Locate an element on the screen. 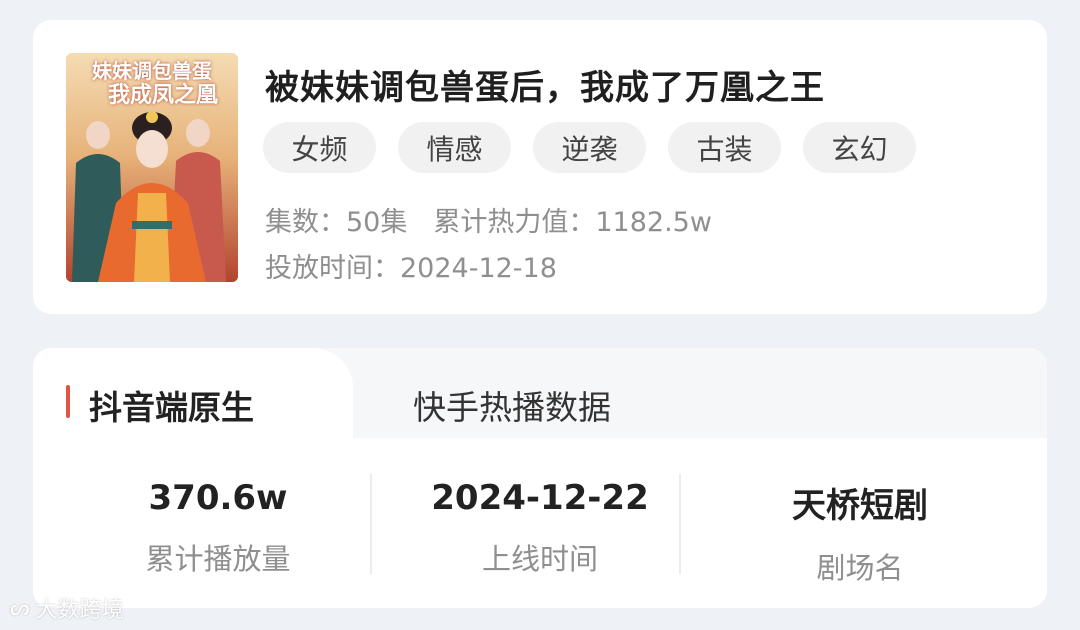  stat-label: 累计播放量 is located at coordinates (218, 559).